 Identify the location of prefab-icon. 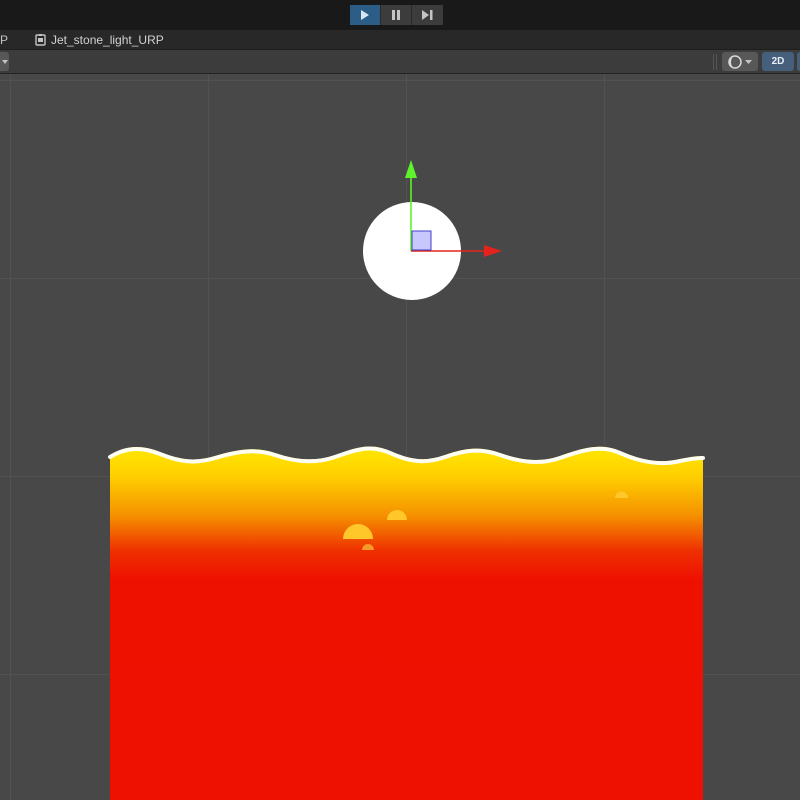
(40, 40).